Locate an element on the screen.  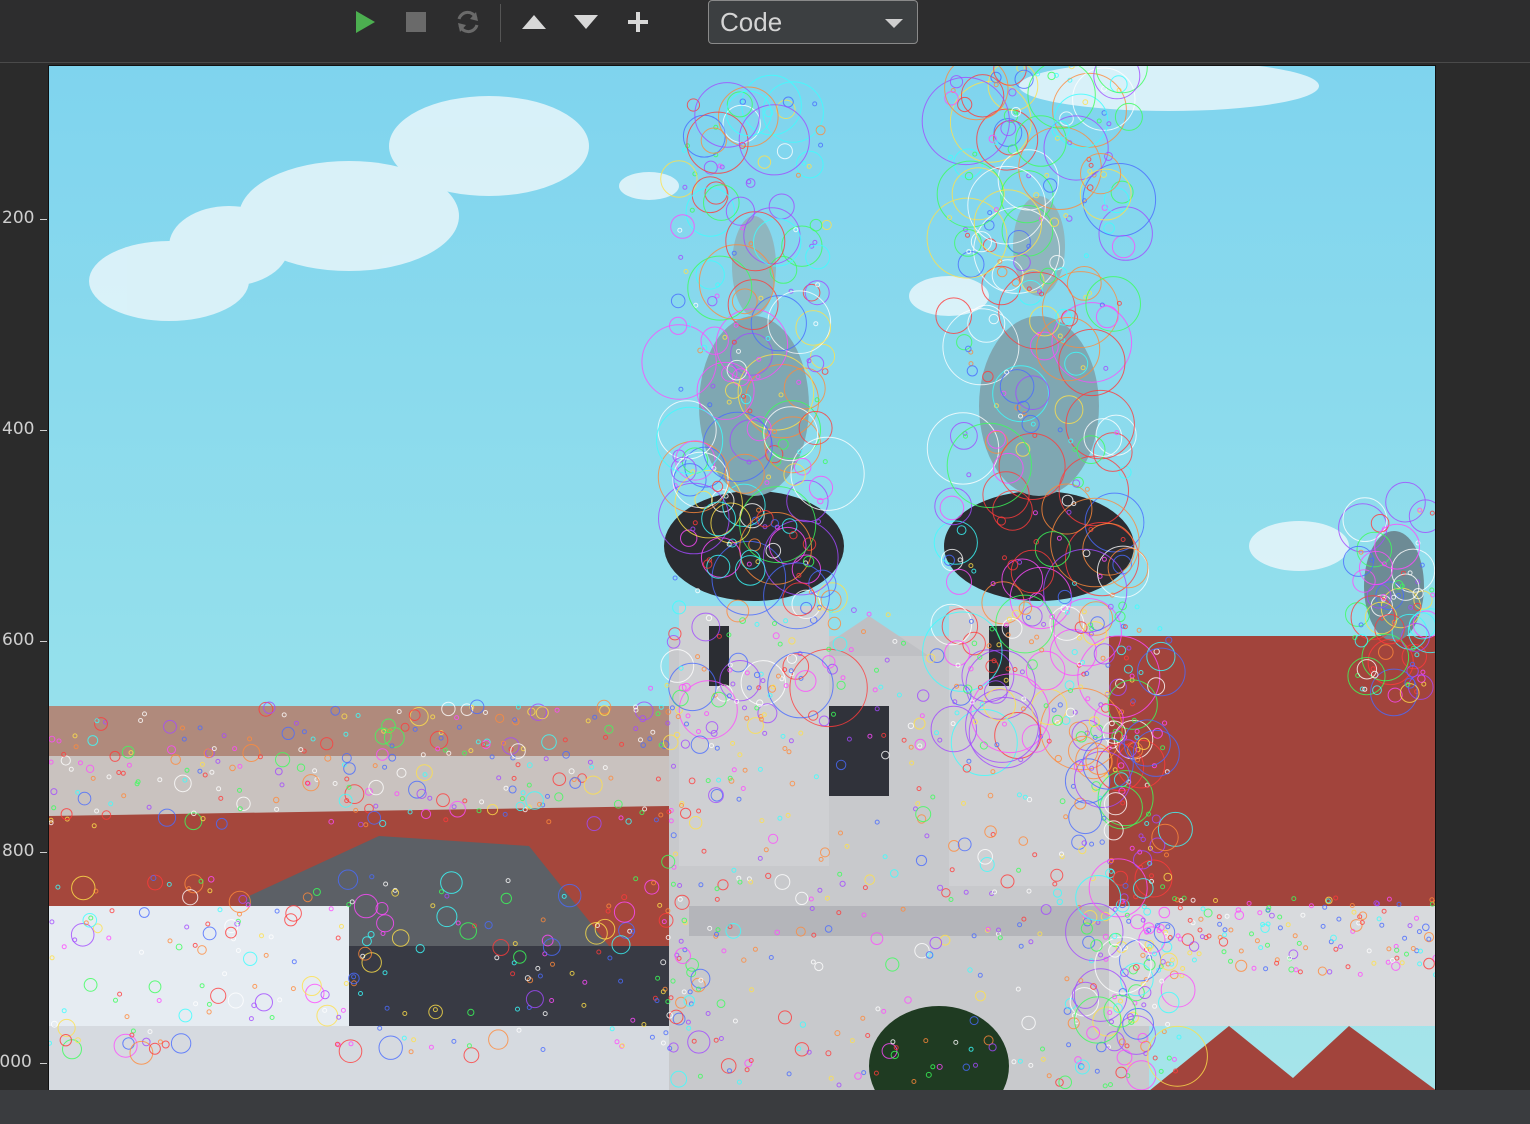
move-cell-down-button is located at coordinates (586, 22).